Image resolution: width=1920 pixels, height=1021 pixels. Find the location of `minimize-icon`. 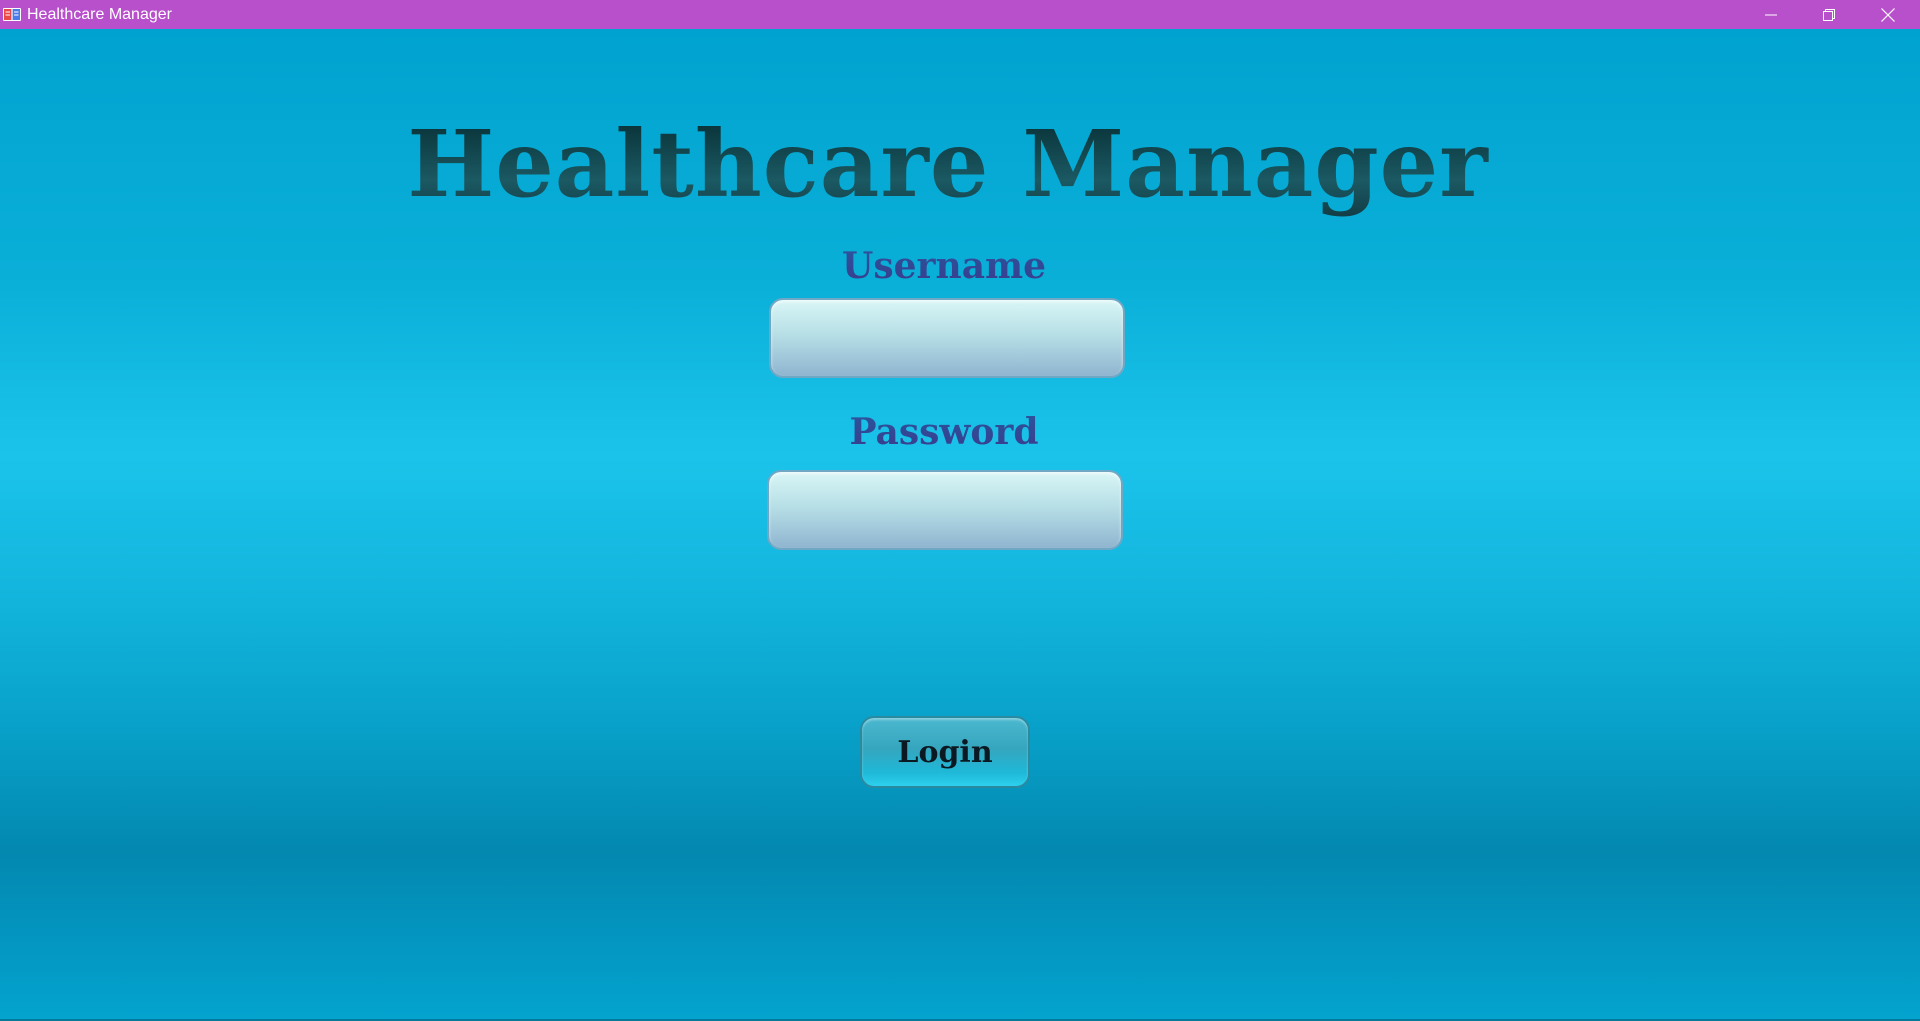

minimize-icon is located at coordinates (1771, 15).